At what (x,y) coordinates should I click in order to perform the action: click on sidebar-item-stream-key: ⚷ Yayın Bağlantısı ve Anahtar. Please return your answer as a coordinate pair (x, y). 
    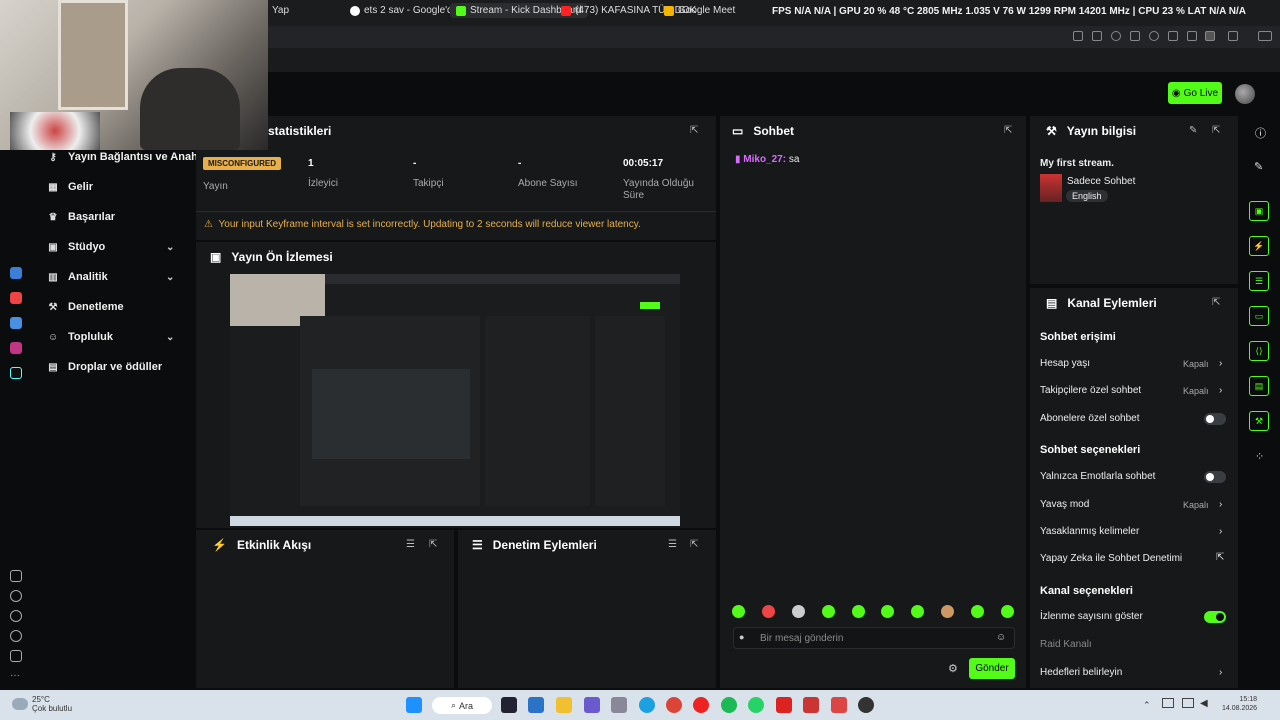
    Looking at the image, I should click on (130, 157).